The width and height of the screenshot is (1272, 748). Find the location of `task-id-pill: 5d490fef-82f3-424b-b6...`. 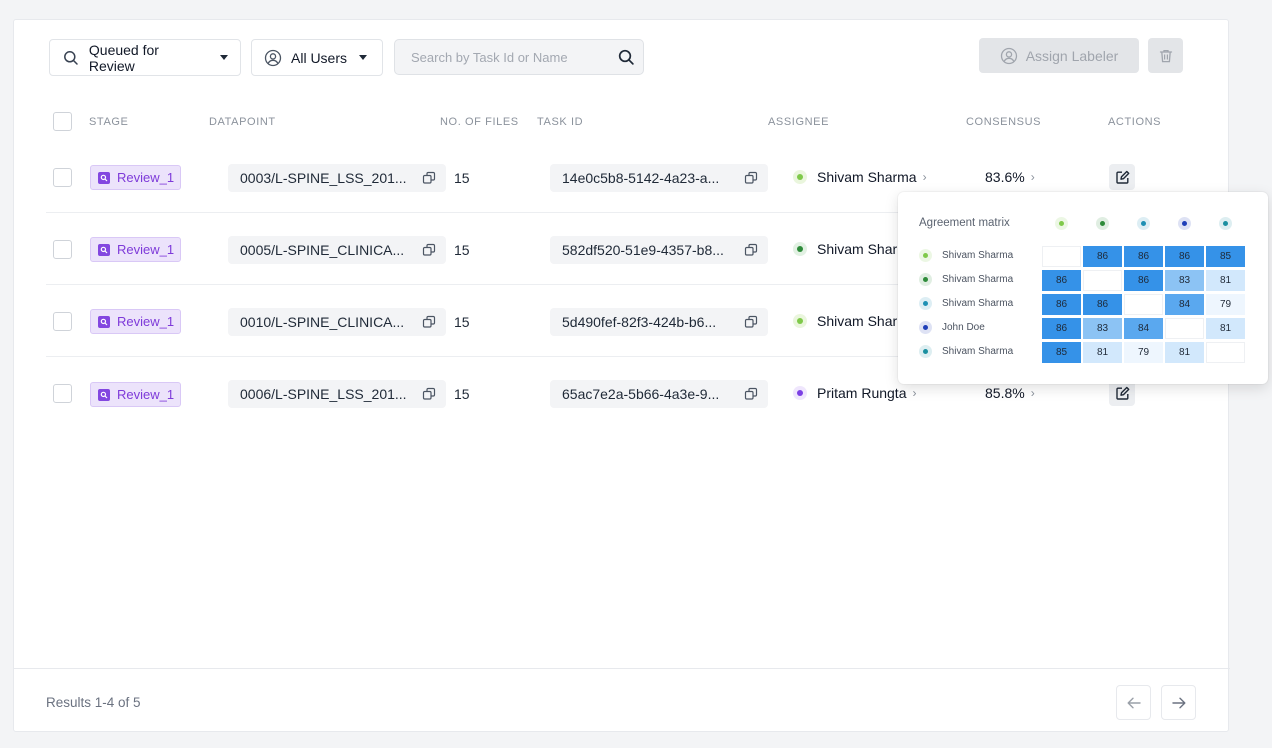

task-id-pill: 5d490fef-82f3-424b-b6... is located at coordinates (659, 322).